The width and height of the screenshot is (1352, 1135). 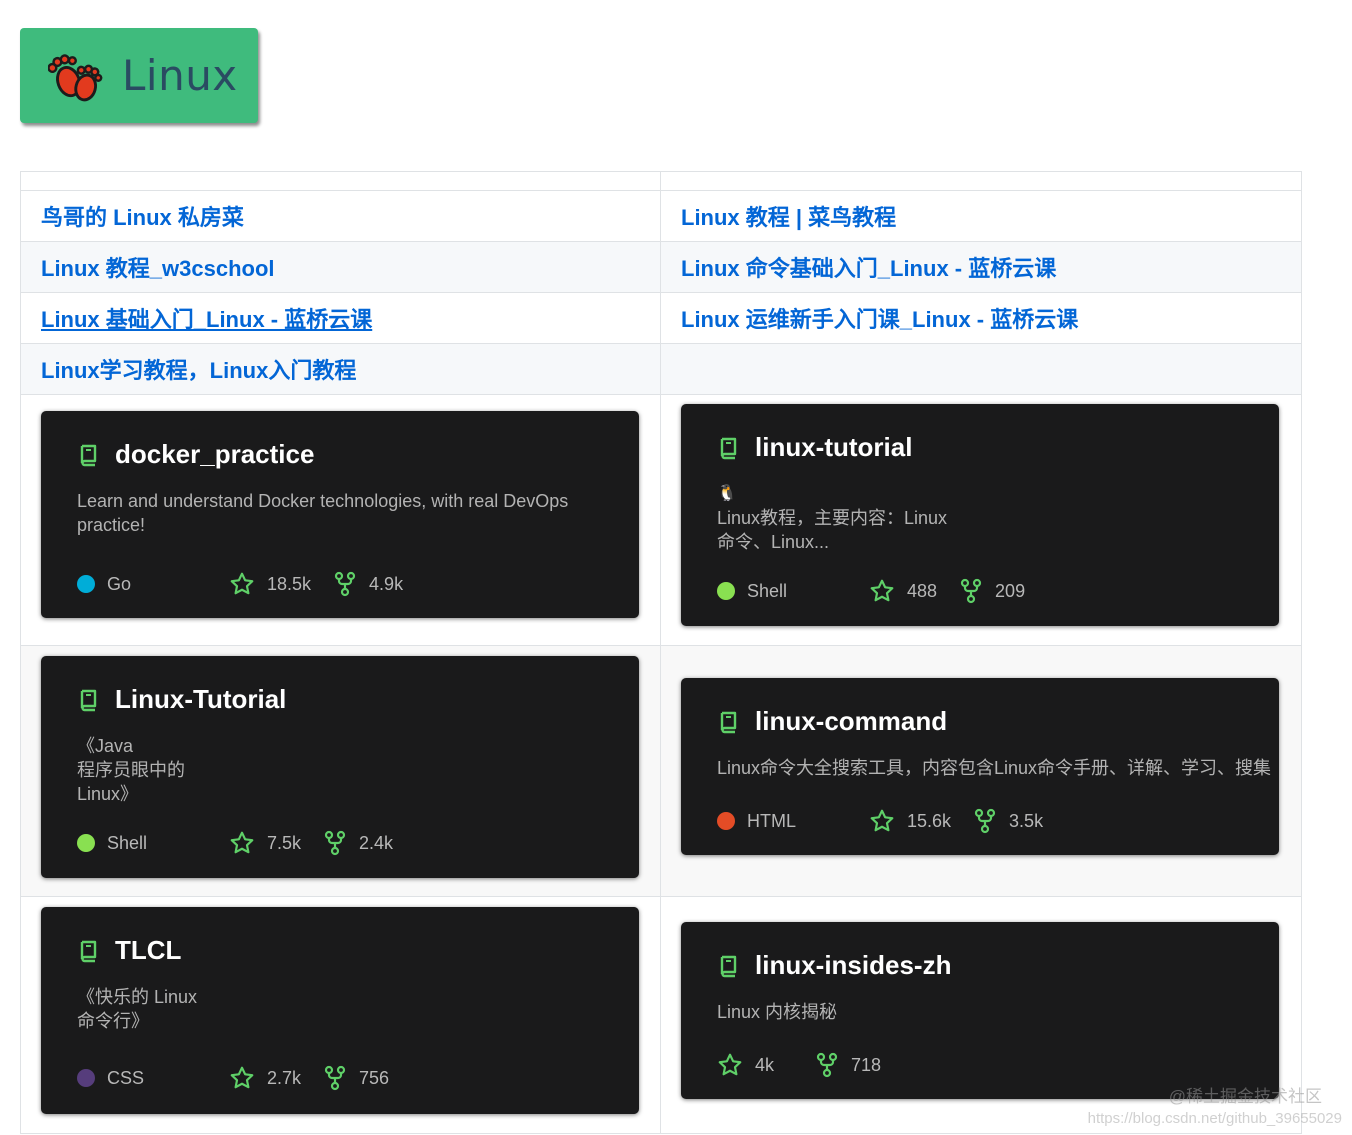 I want to click on repo-name: linux-command, so click(x=851, y=721).